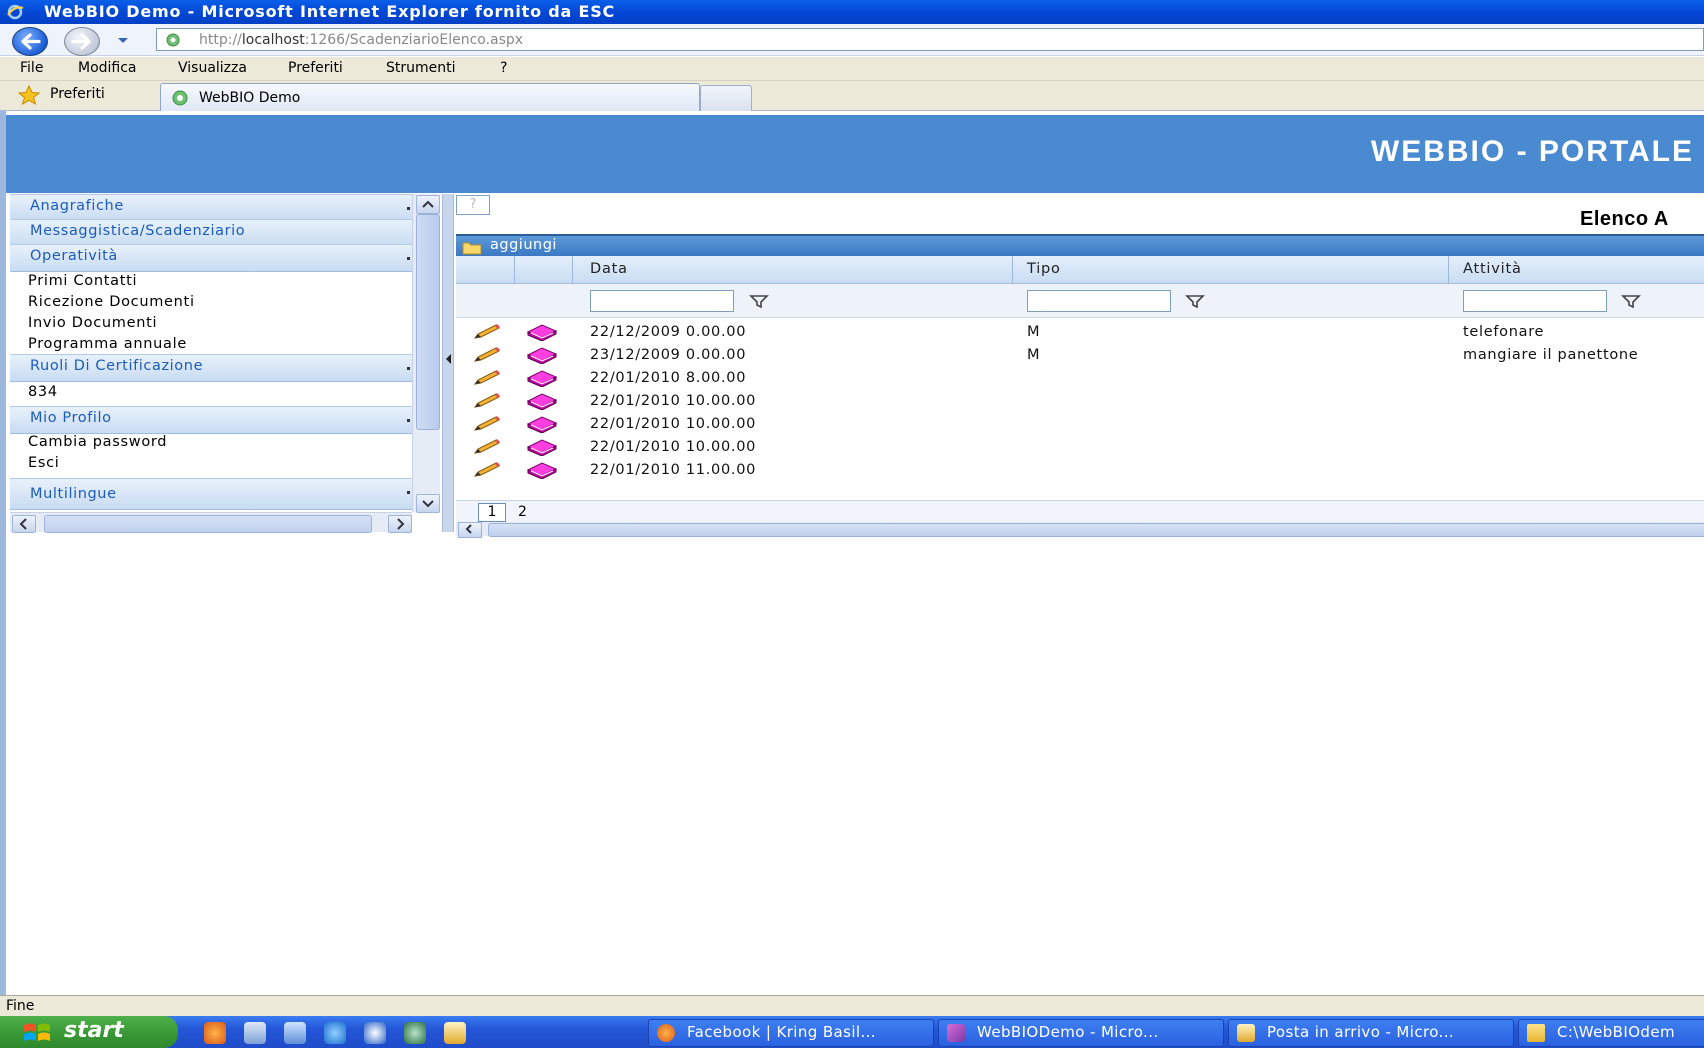  I want to click on collapse-arrow-icon, so click(448, 359).